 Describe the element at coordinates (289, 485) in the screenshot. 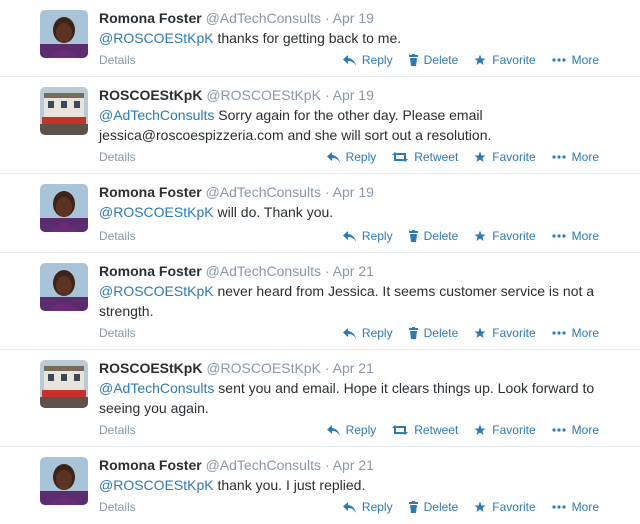

I see `tweet-body: thank you. I just replied.` at that location.